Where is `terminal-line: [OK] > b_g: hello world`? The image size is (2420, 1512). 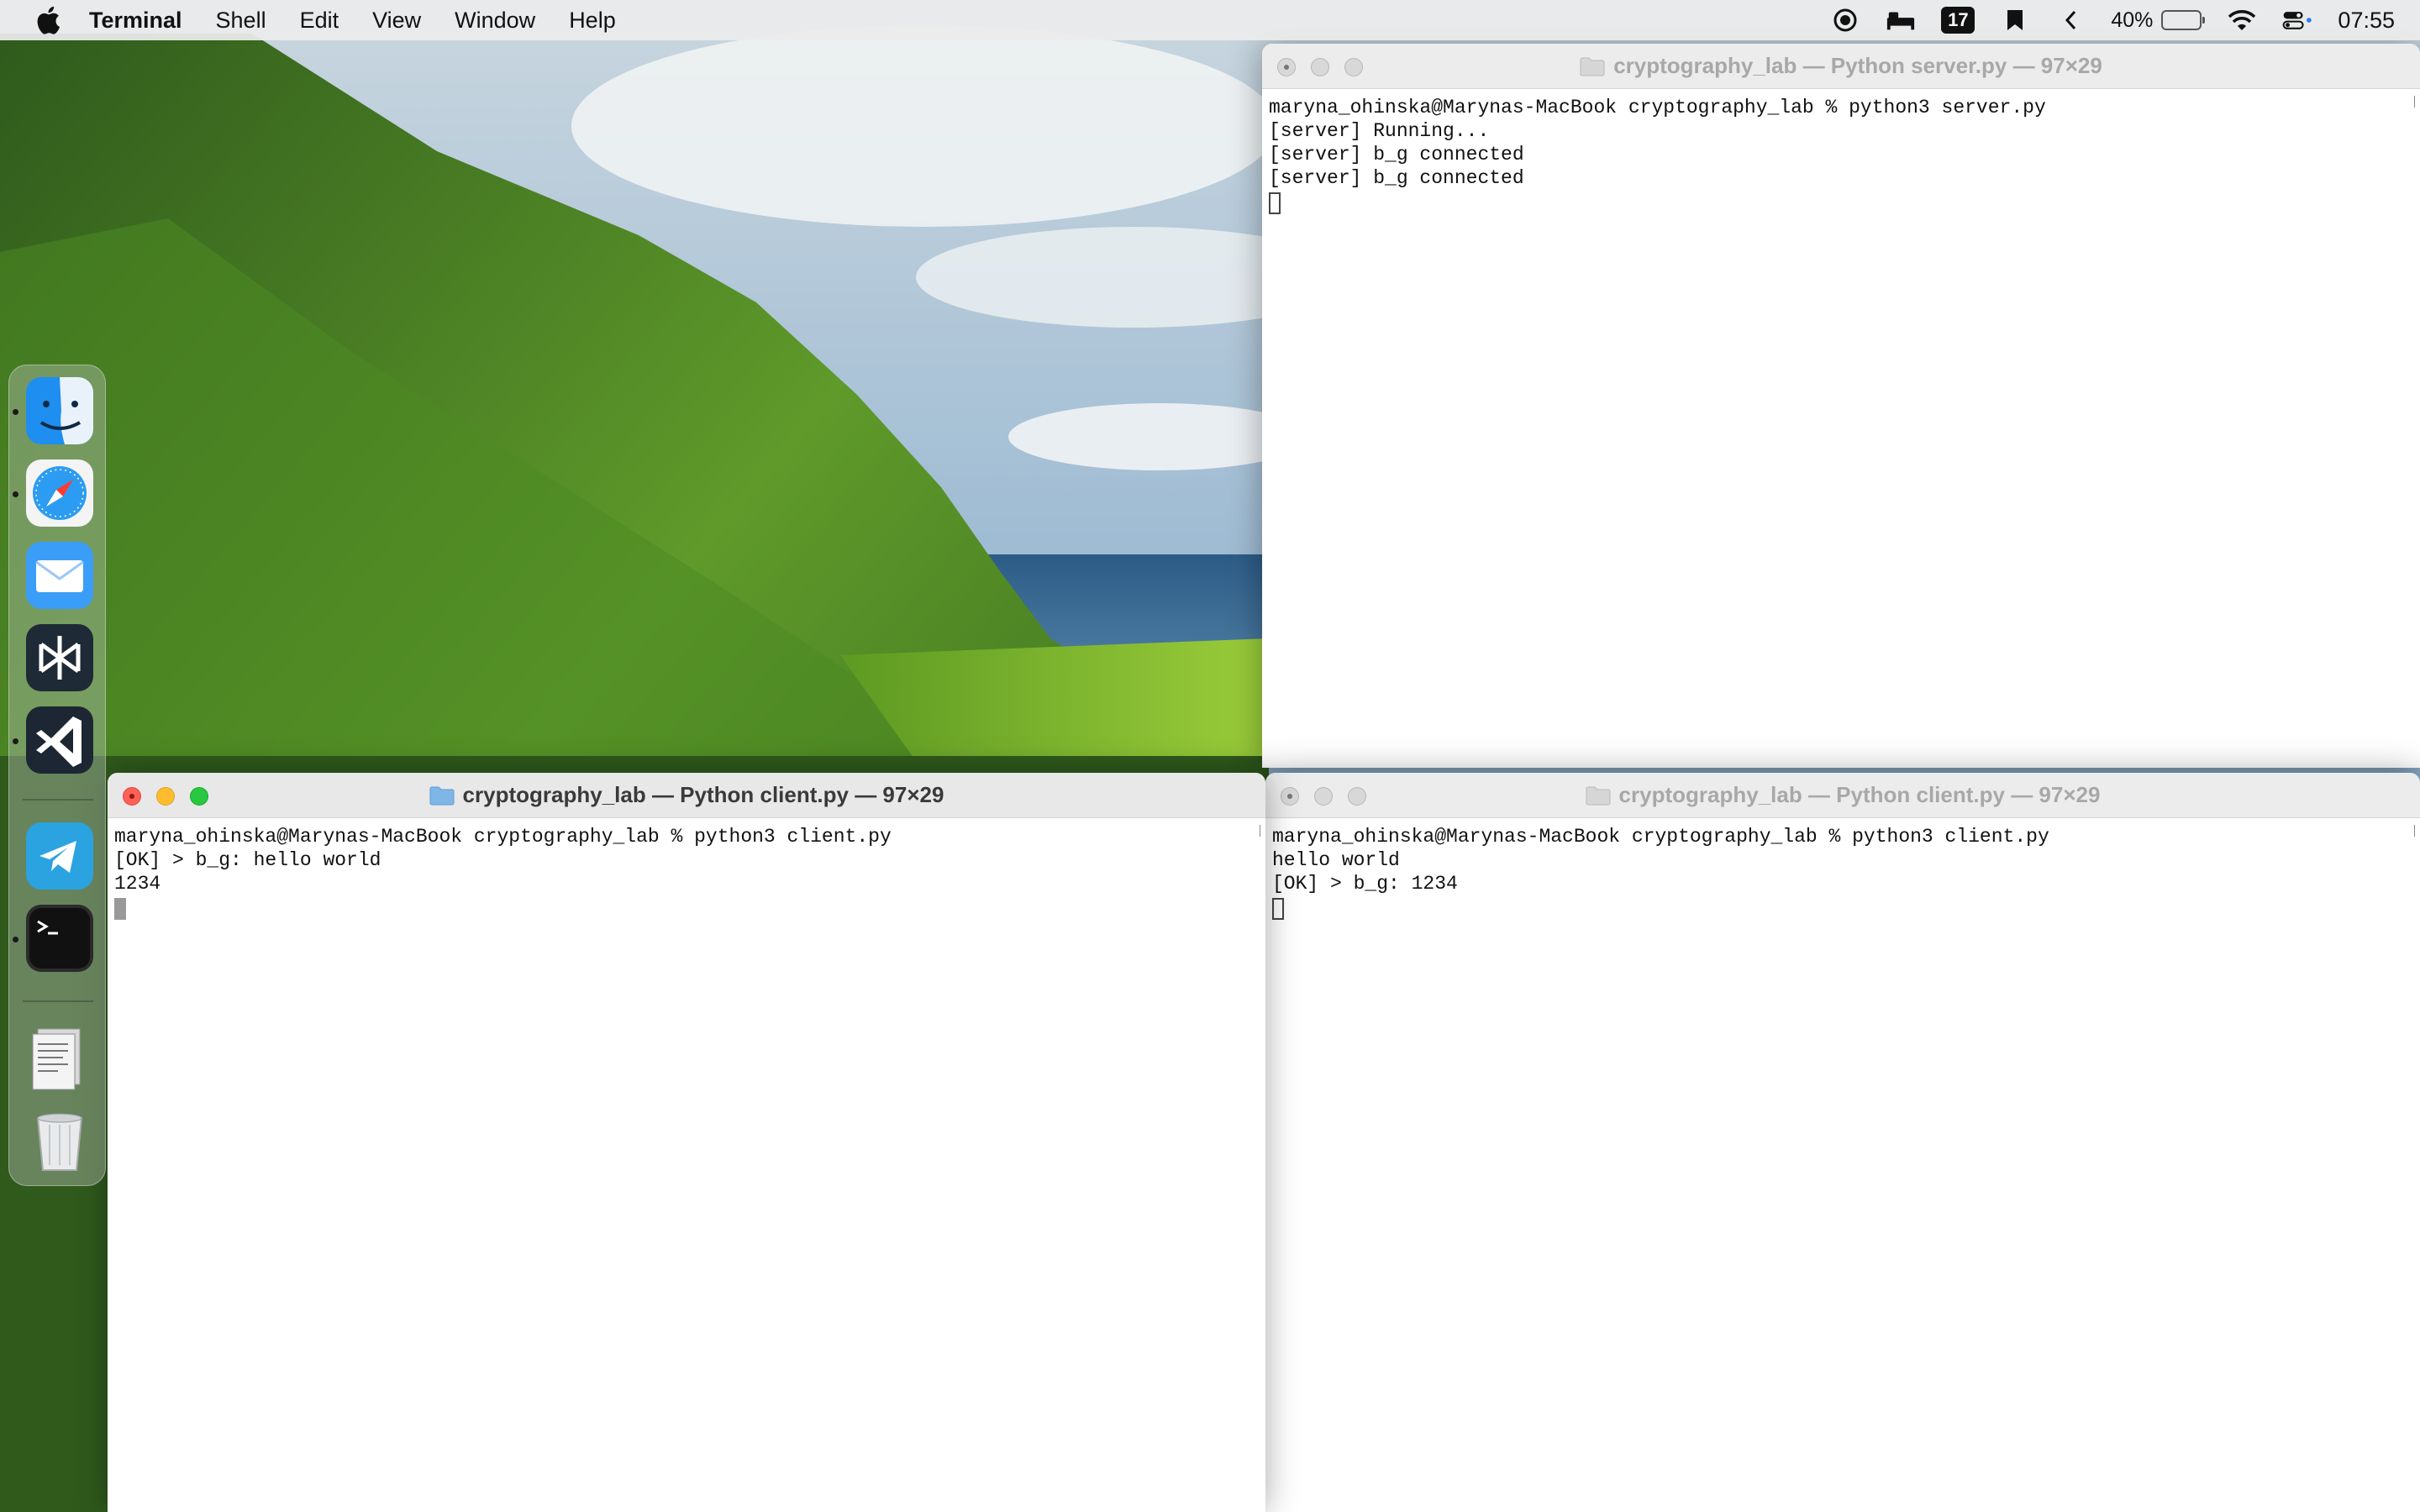
terminal-line: [OK] > b_g: hello world is located at coordinates (248, 860).